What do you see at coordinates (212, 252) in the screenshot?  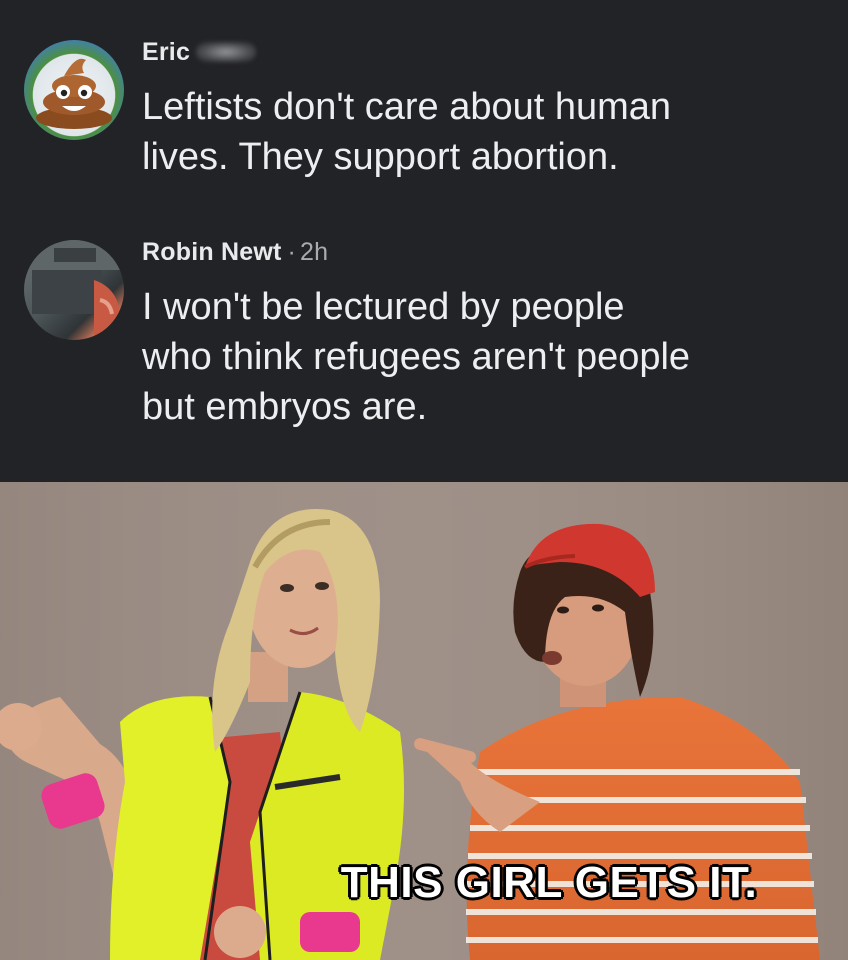 I see `author-name: Robin Newt` at bounding box center [212, 252].